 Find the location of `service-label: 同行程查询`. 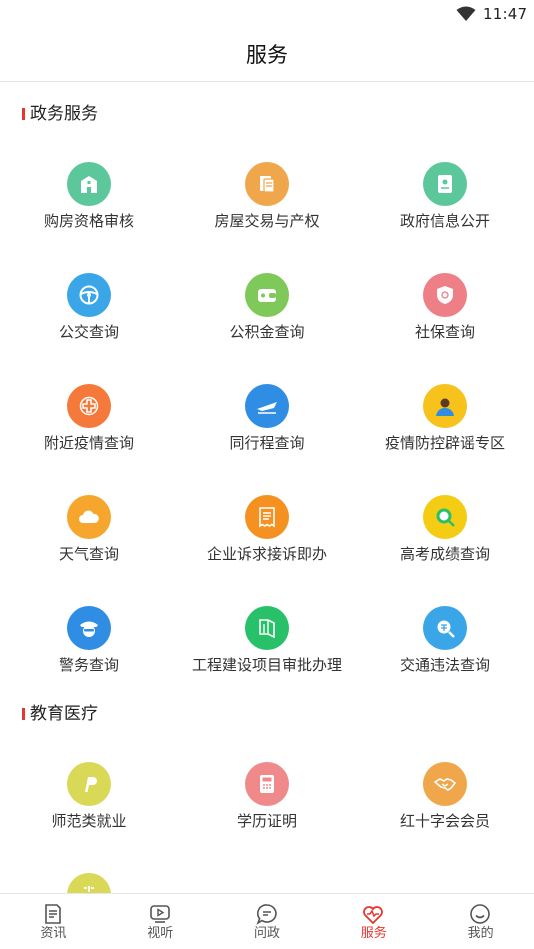

service-label: 同行程查询 is located at coordinates (267, 443).